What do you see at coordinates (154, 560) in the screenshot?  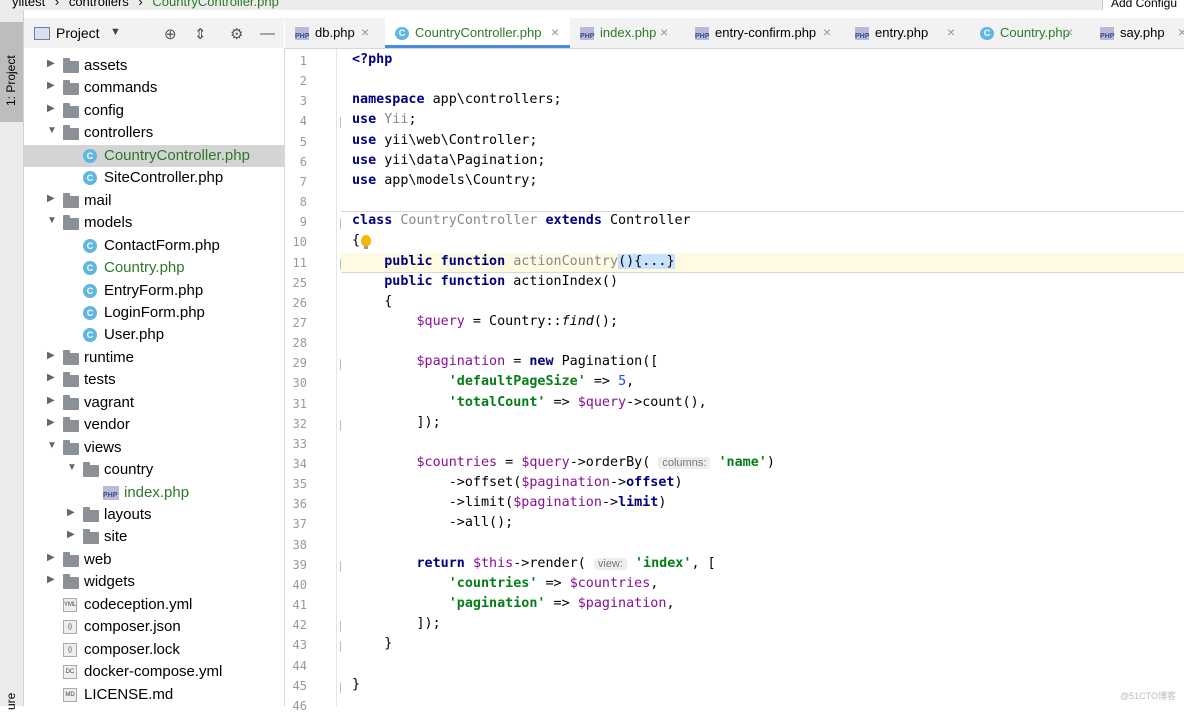 I see `tree-item-web: ▶ web` at bounding box center [154, 560].